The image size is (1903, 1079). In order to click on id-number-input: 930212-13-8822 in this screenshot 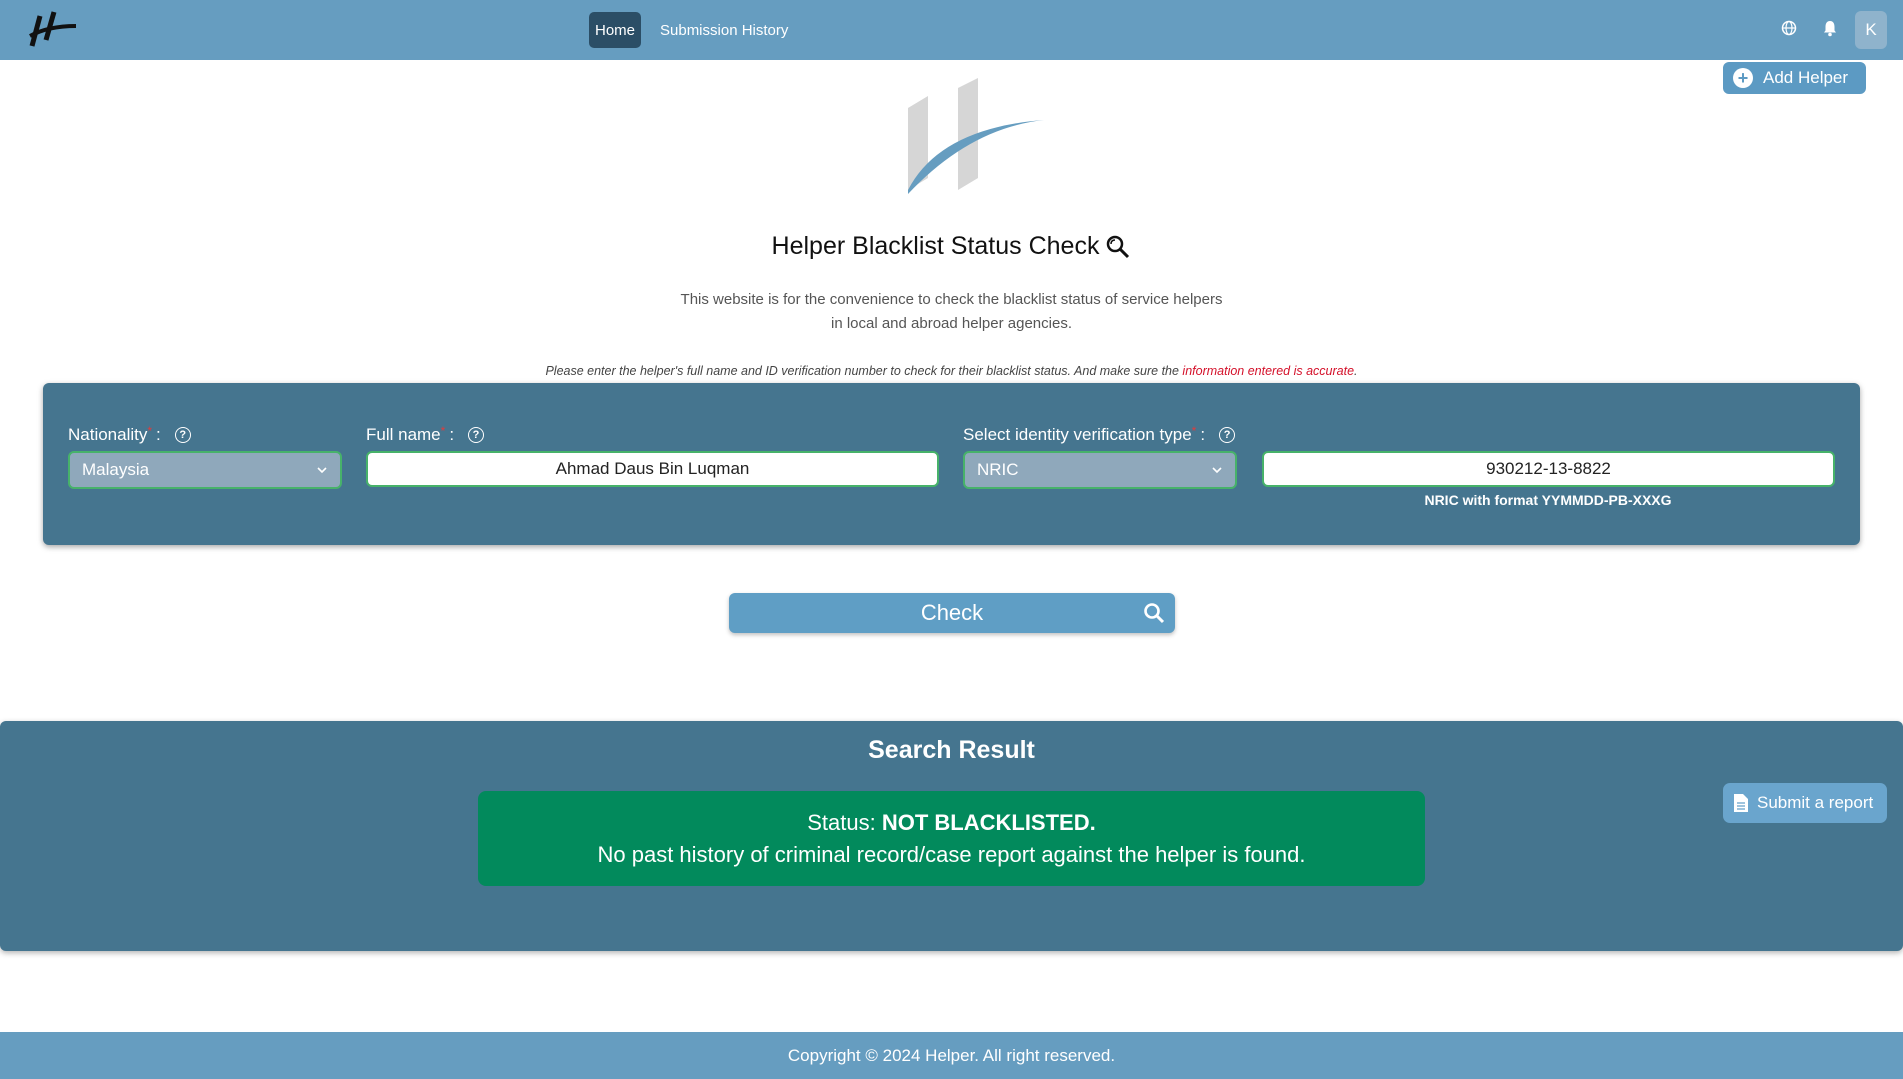, I will do `click(1548, 469)`.